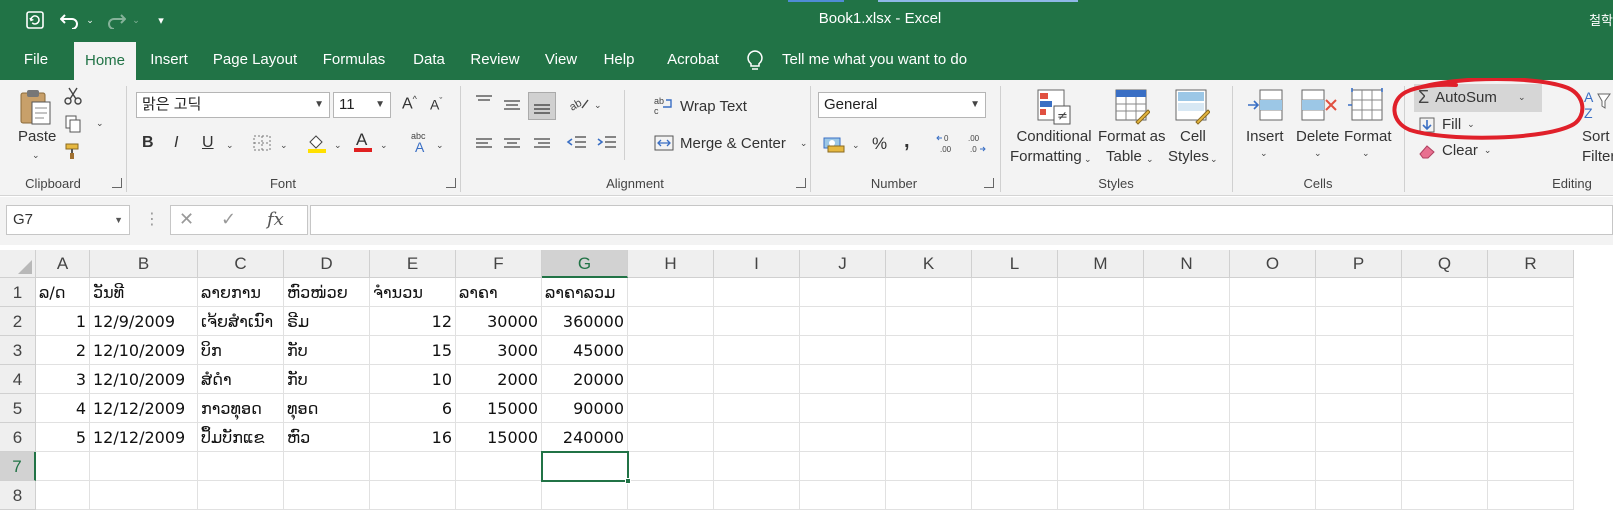 The height and width of the screenshot is (512, 1613). Describe the element at coordinates (436, 104) in the screenshot. I see `shrink-font-icon: Aˇ` at that location.